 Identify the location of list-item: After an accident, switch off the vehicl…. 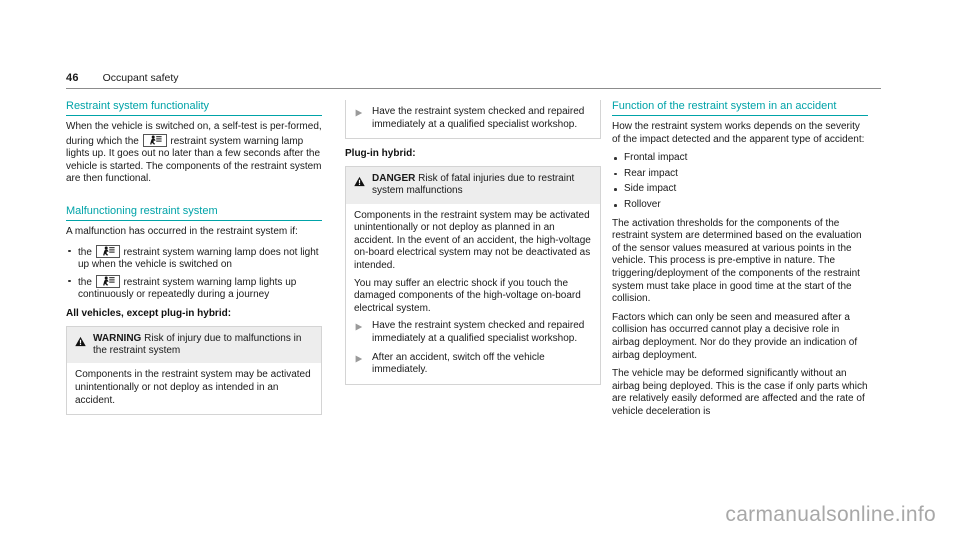
(473, 364).